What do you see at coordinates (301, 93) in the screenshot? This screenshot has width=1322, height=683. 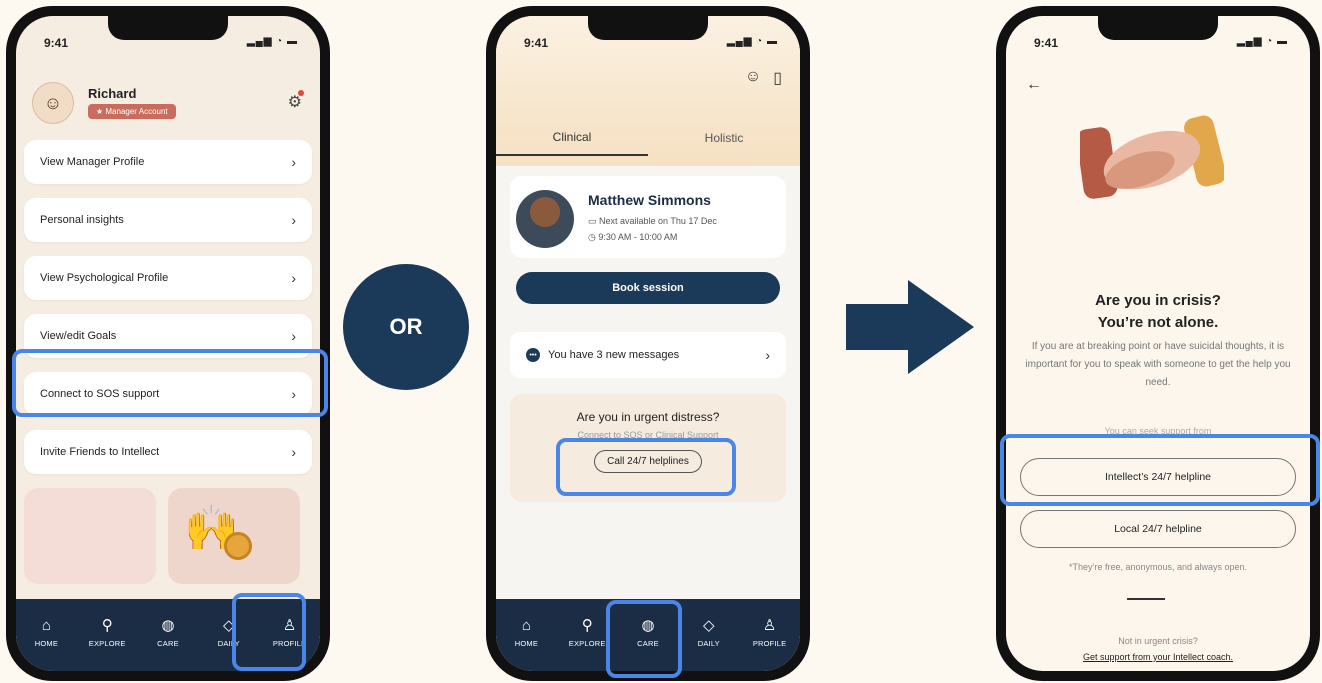 I see `notification-dot` at bounding box center [301, 93].